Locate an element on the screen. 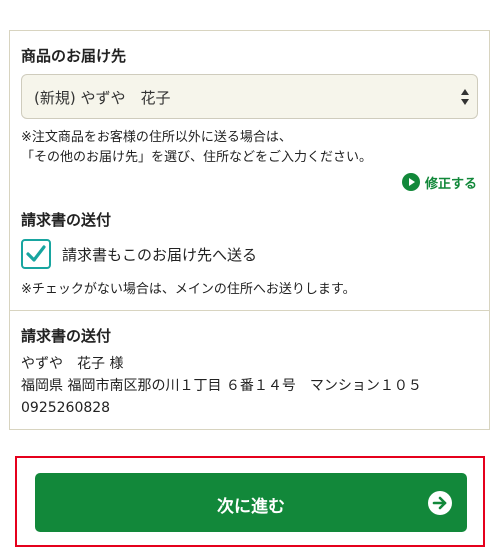 The width and height of the screenshot is (500, 552). delivery-heading: 商品のお届け先 is located at coordinates (74, 56).